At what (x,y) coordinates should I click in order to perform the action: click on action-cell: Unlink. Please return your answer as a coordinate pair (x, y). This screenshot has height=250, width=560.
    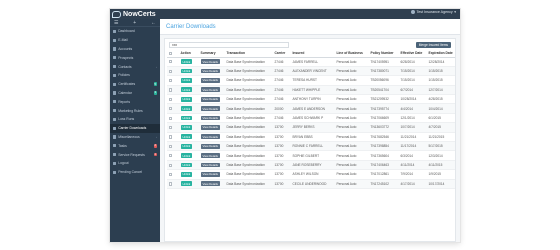
    Looking at the image, I should click on (189, 184).